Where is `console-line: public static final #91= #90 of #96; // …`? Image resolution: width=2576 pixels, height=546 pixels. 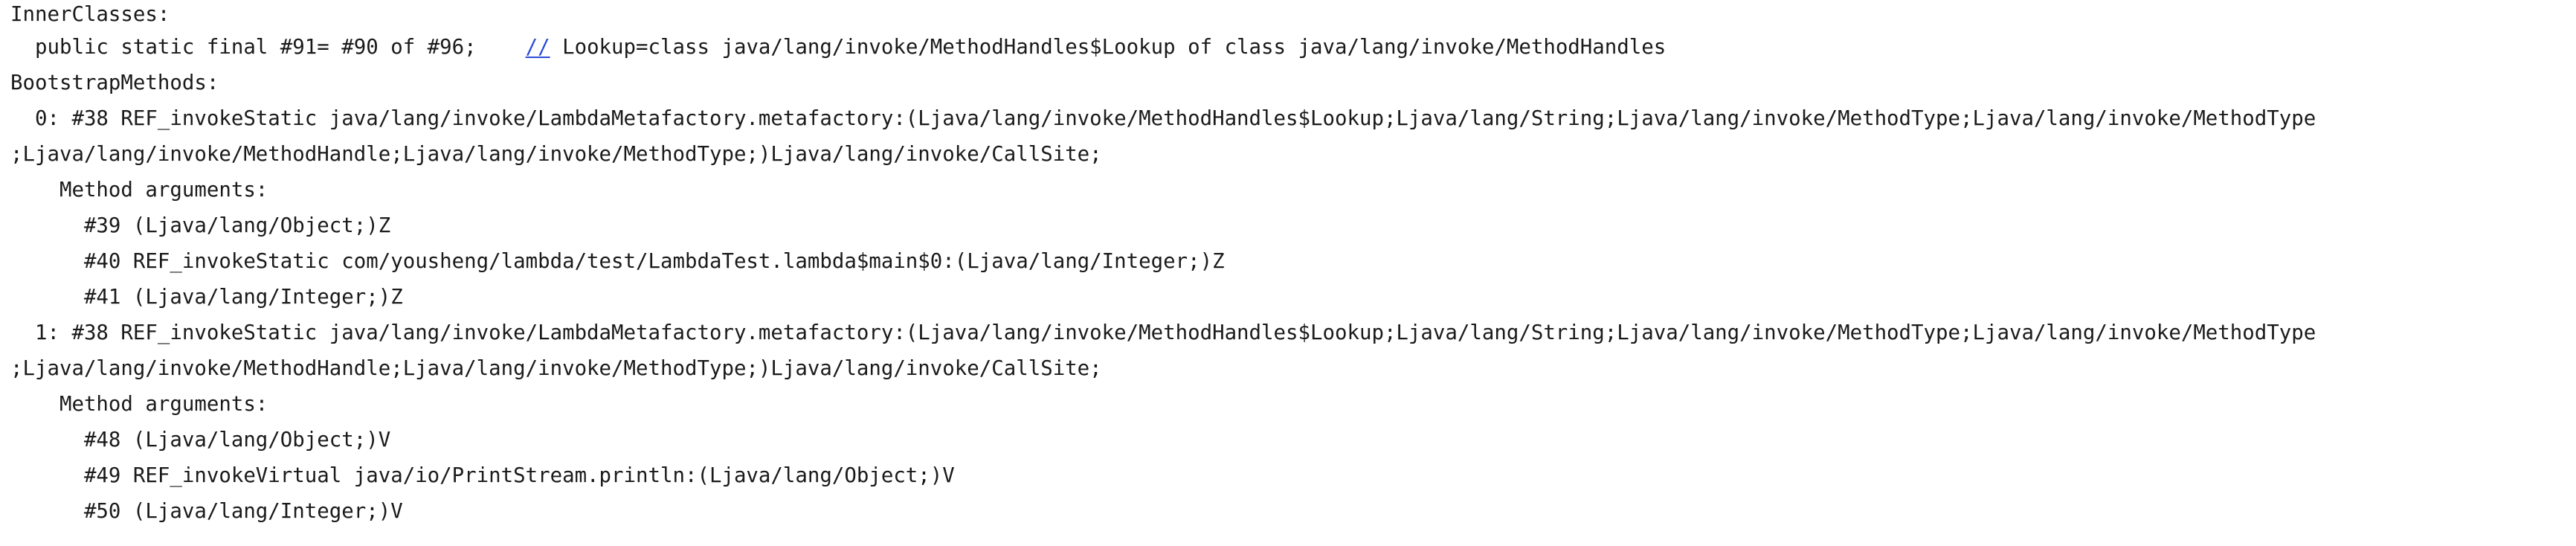 console-line: public static final #91= #90 of #96; // … is located at coordinates (1293, 47).